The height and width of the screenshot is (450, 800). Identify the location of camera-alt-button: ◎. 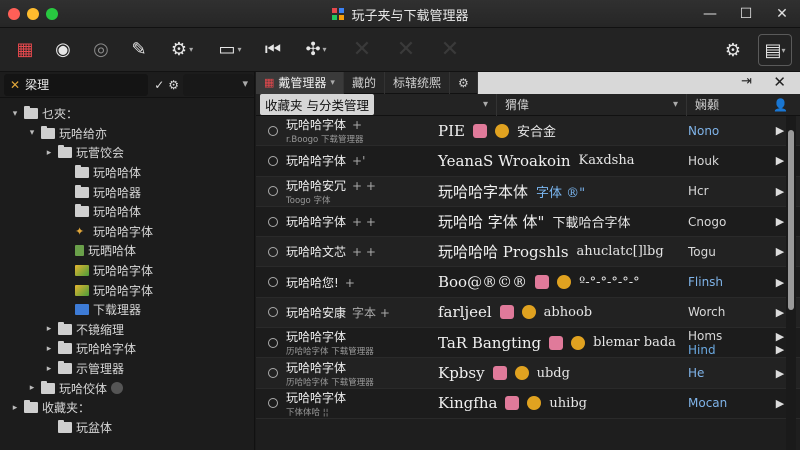
(101, 50).